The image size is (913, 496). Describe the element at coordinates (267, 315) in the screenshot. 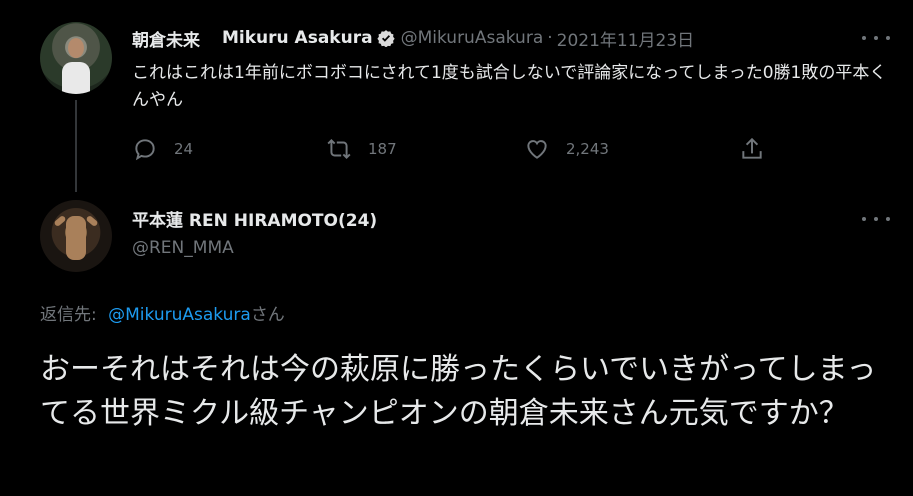

I see `reply-suffix: さん` at that location.